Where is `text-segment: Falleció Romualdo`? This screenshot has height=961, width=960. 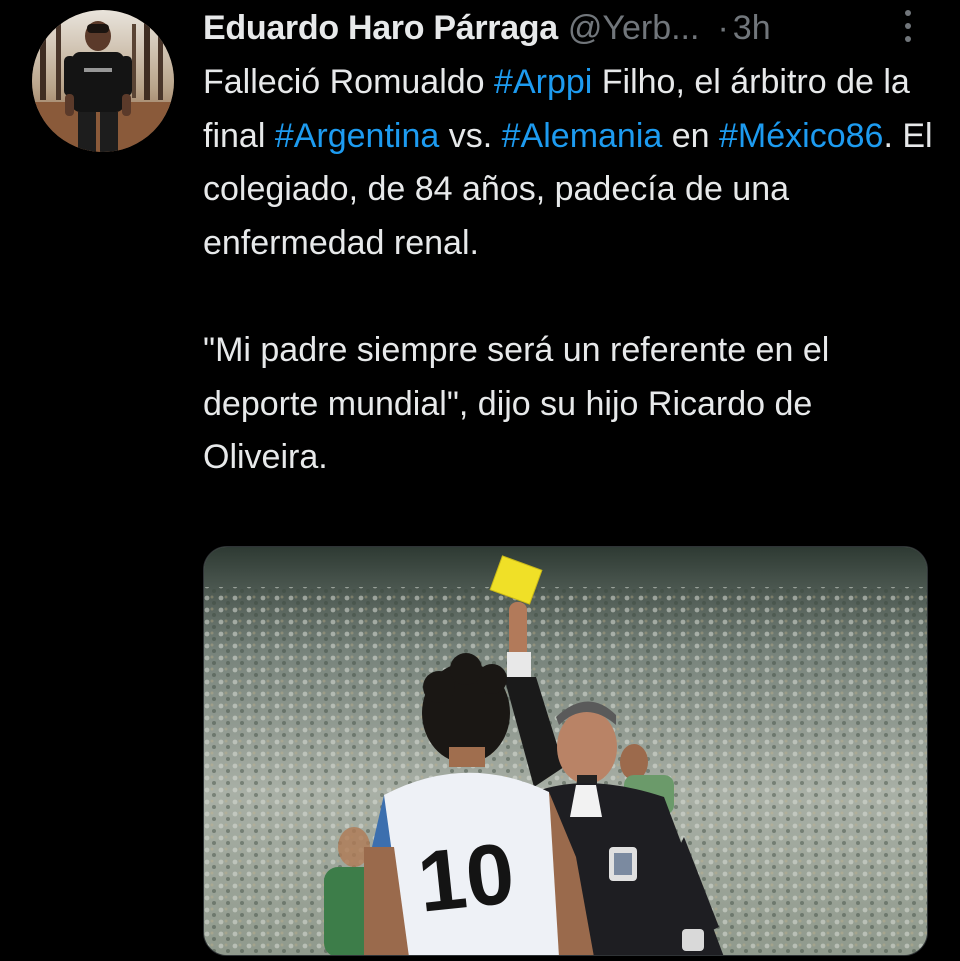
text-segment: Falleció Romualdo is located at coordinates (349, 82).